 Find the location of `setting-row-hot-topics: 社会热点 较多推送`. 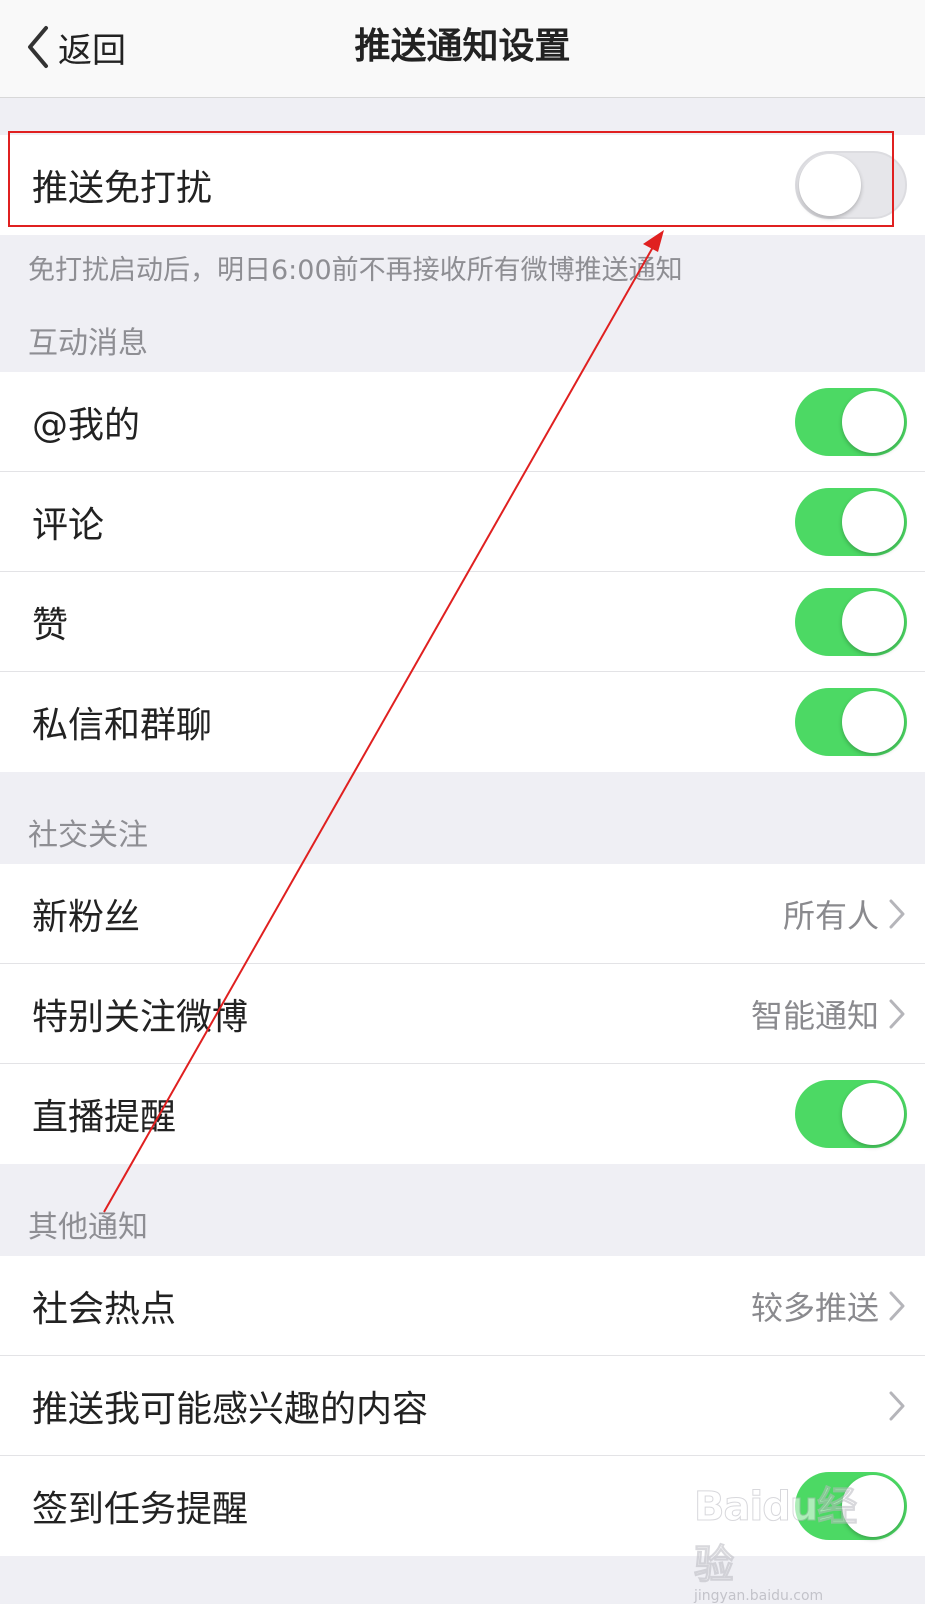

setting-row-hot-topics: 社会热点 较多推送 is located at coordinates (462, 1306).